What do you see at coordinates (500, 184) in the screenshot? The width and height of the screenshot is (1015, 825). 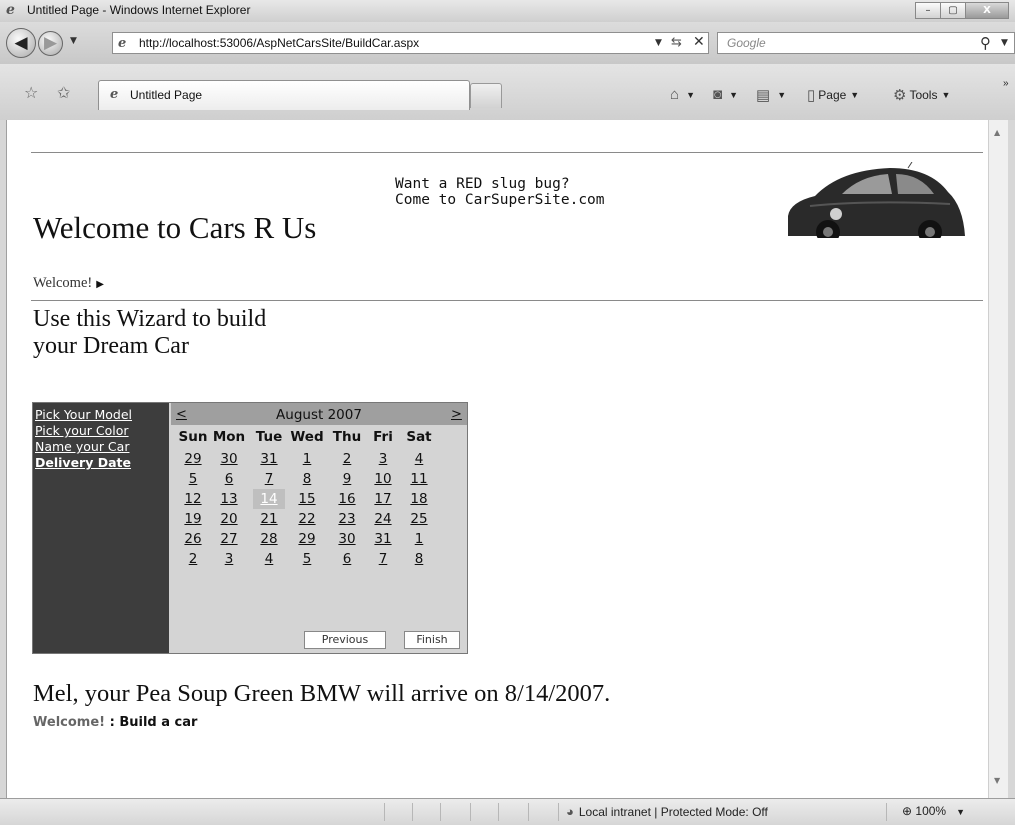 I see `ad-line-1: Want a RED slug bug?` at bounding box center [500, 184].